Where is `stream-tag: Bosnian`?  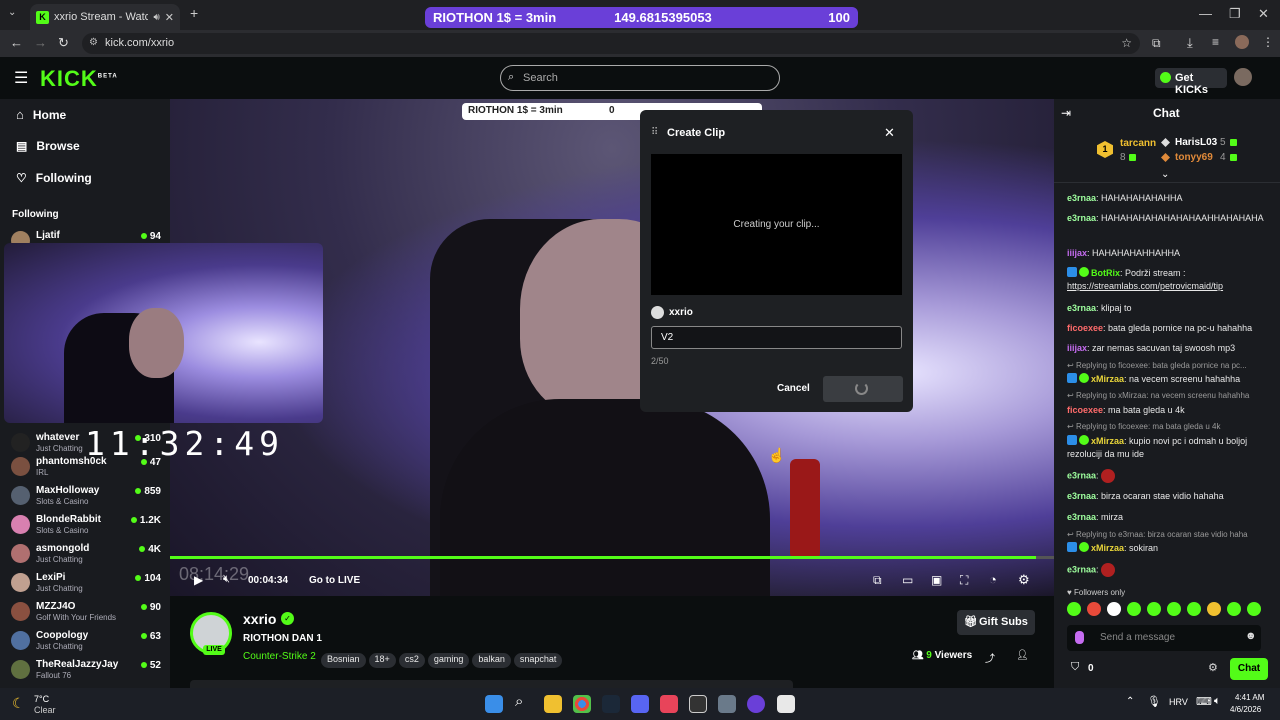
stream-tag: Bosnian is located at coordinates (343, 660).